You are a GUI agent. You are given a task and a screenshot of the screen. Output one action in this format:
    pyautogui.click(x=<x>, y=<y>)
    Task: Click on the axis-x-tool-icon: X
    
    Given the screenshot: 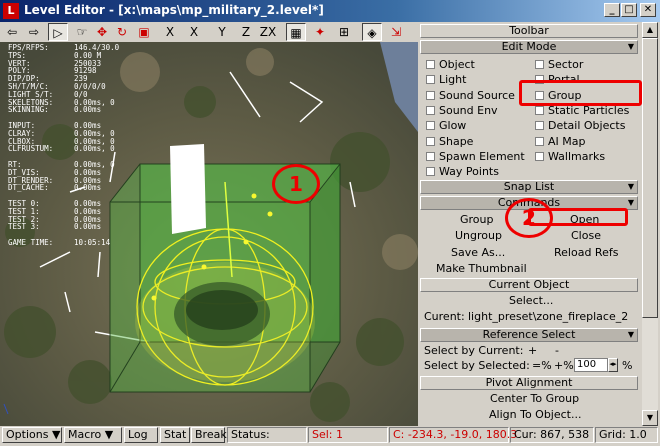 What is the action you would take?
    pyautogui.click(x=194, y=32)
    